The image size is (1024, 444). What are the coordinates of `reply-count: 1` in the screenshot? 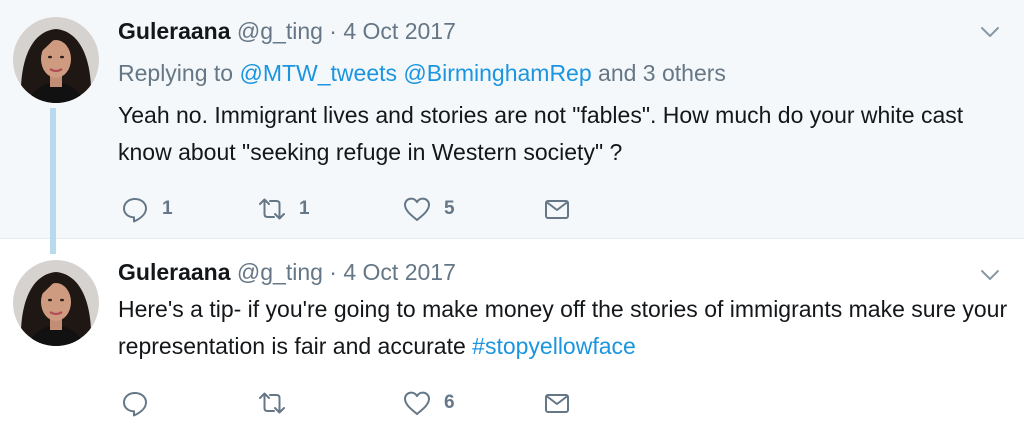 It's located at (167, 208).